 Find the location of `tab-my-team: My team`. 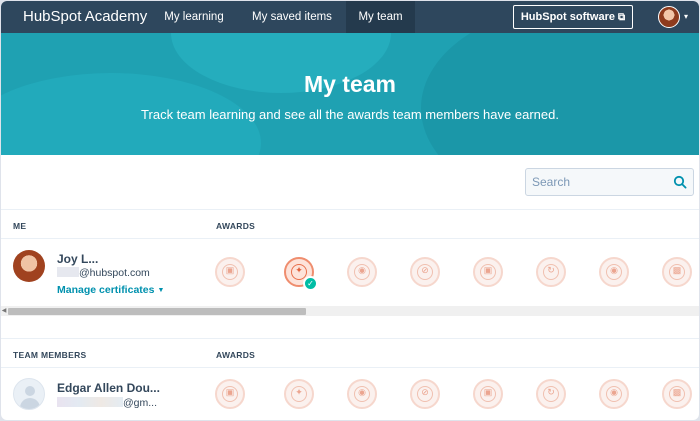

tab-my-team: My team is located at coordinates (380, 17).